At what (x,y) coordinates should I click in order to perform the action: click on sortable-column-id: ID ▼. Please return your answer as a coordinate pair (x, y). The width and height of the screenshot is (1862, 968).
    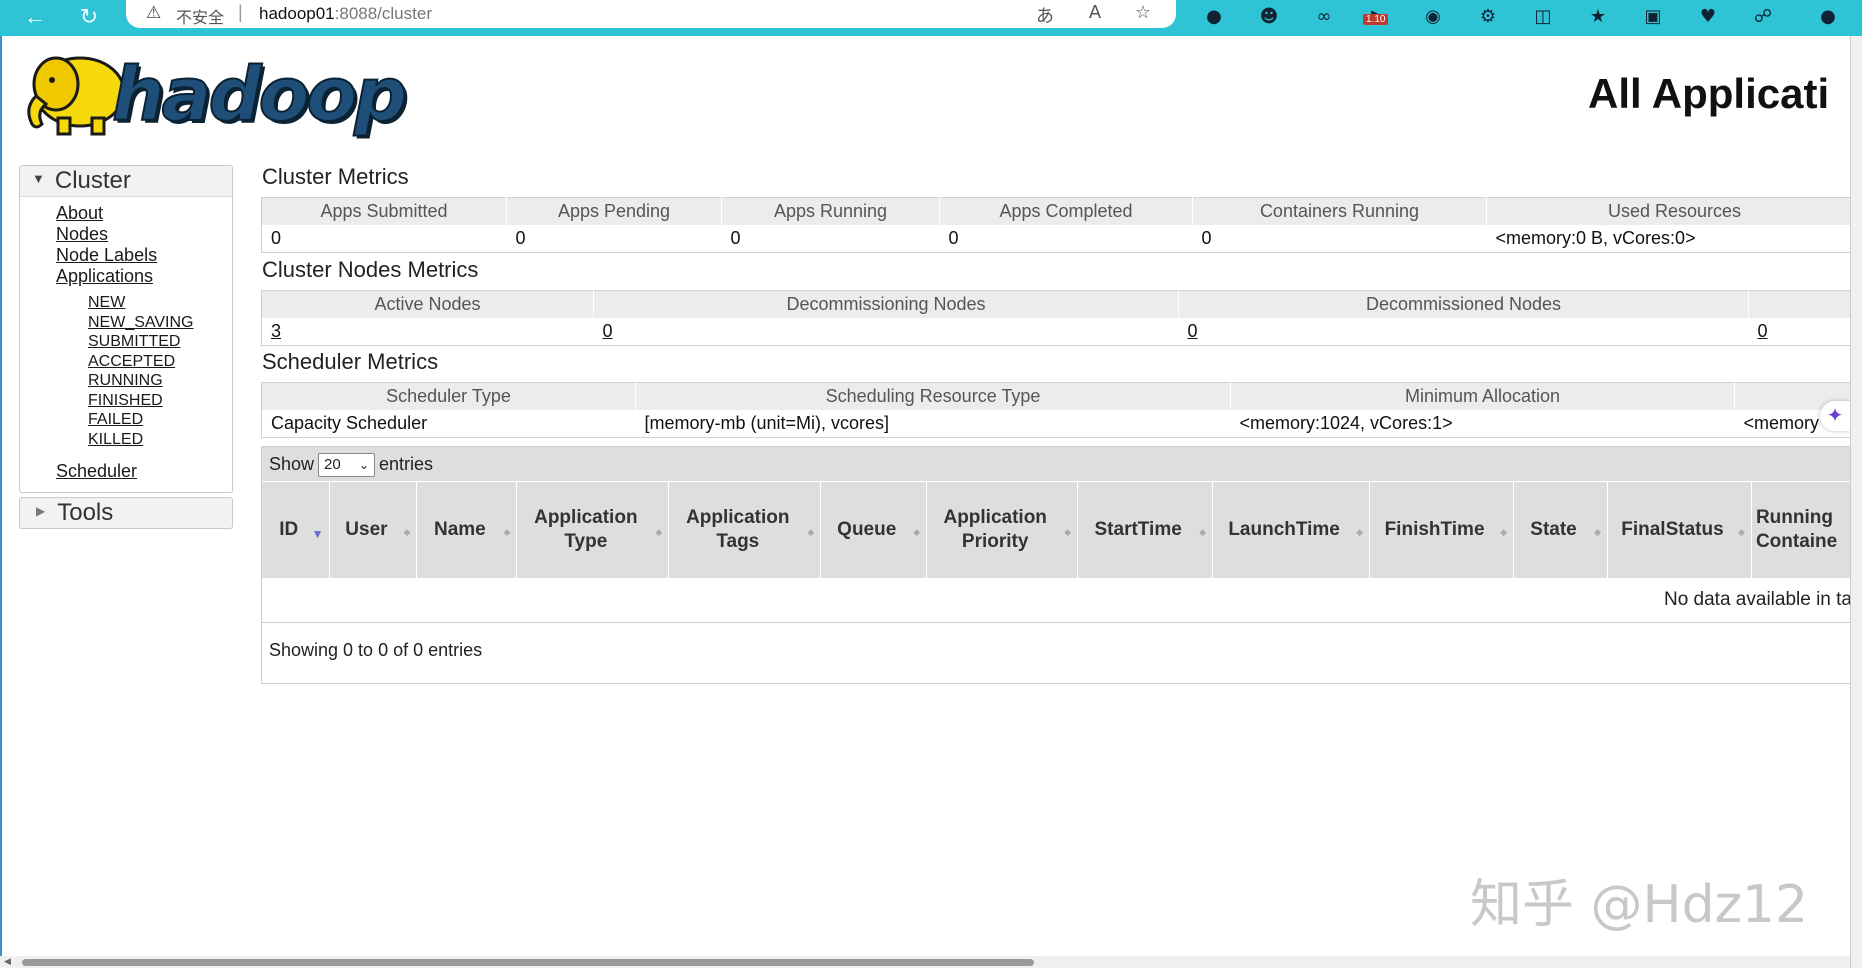
    Looking at the image, I should click on (296, 529).